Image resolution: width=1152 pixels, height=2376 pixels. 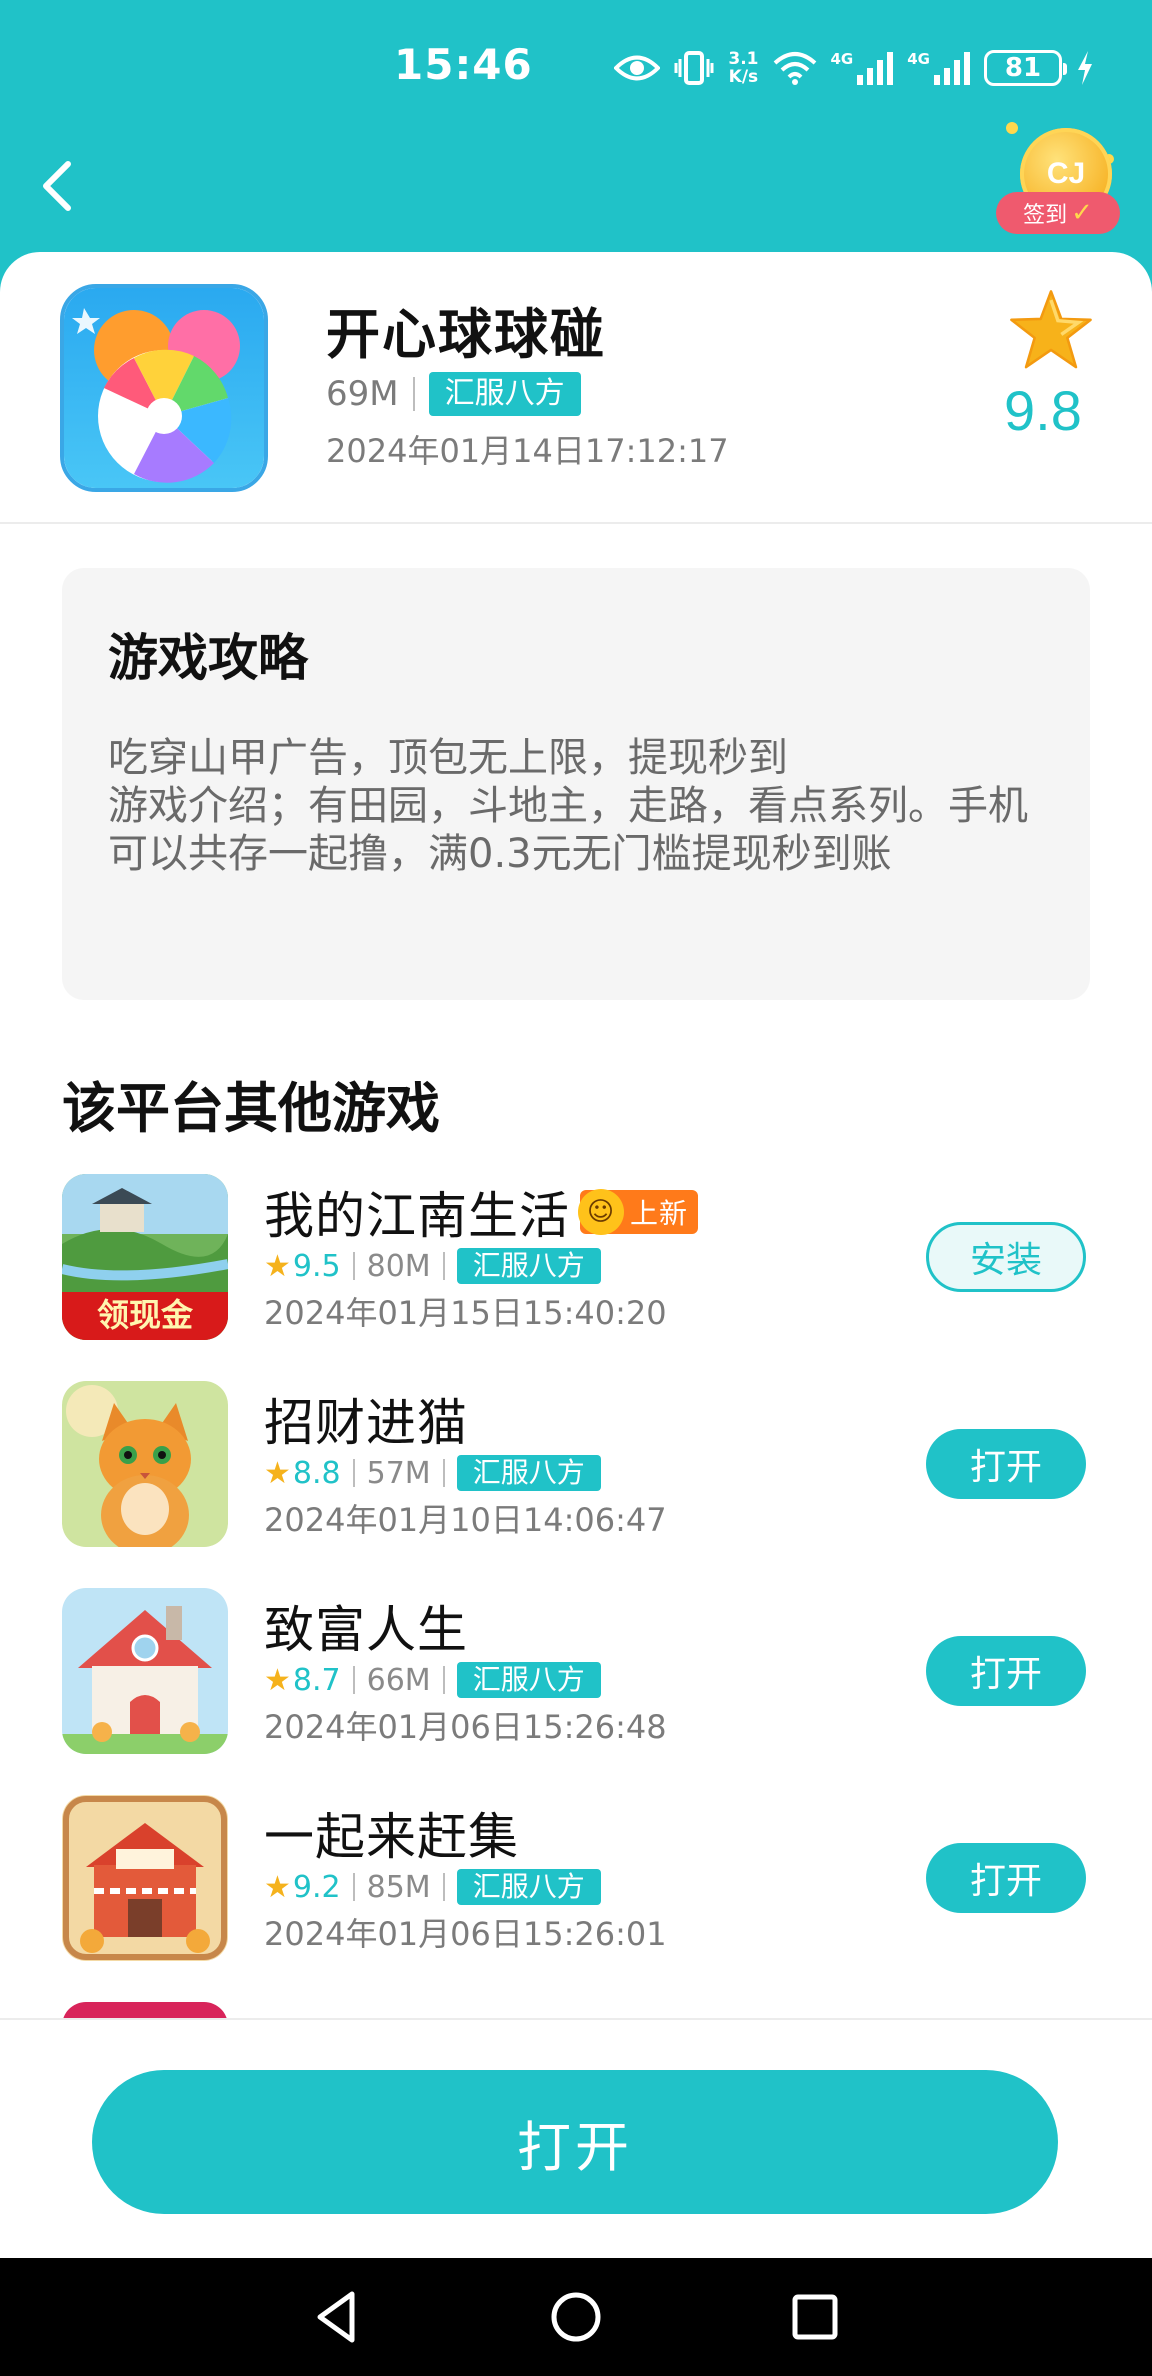 What do you see at coordinates (637, 68) in the screenshot?
I see `eye-icon` at bounding box center [637, 68].